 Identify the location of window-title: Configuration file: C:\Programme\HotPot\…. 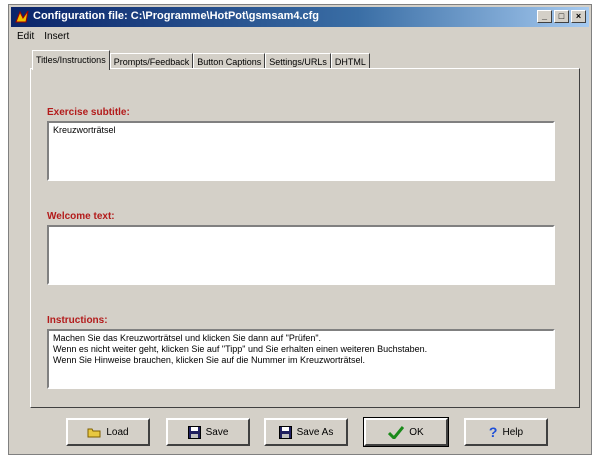
(176, 16).